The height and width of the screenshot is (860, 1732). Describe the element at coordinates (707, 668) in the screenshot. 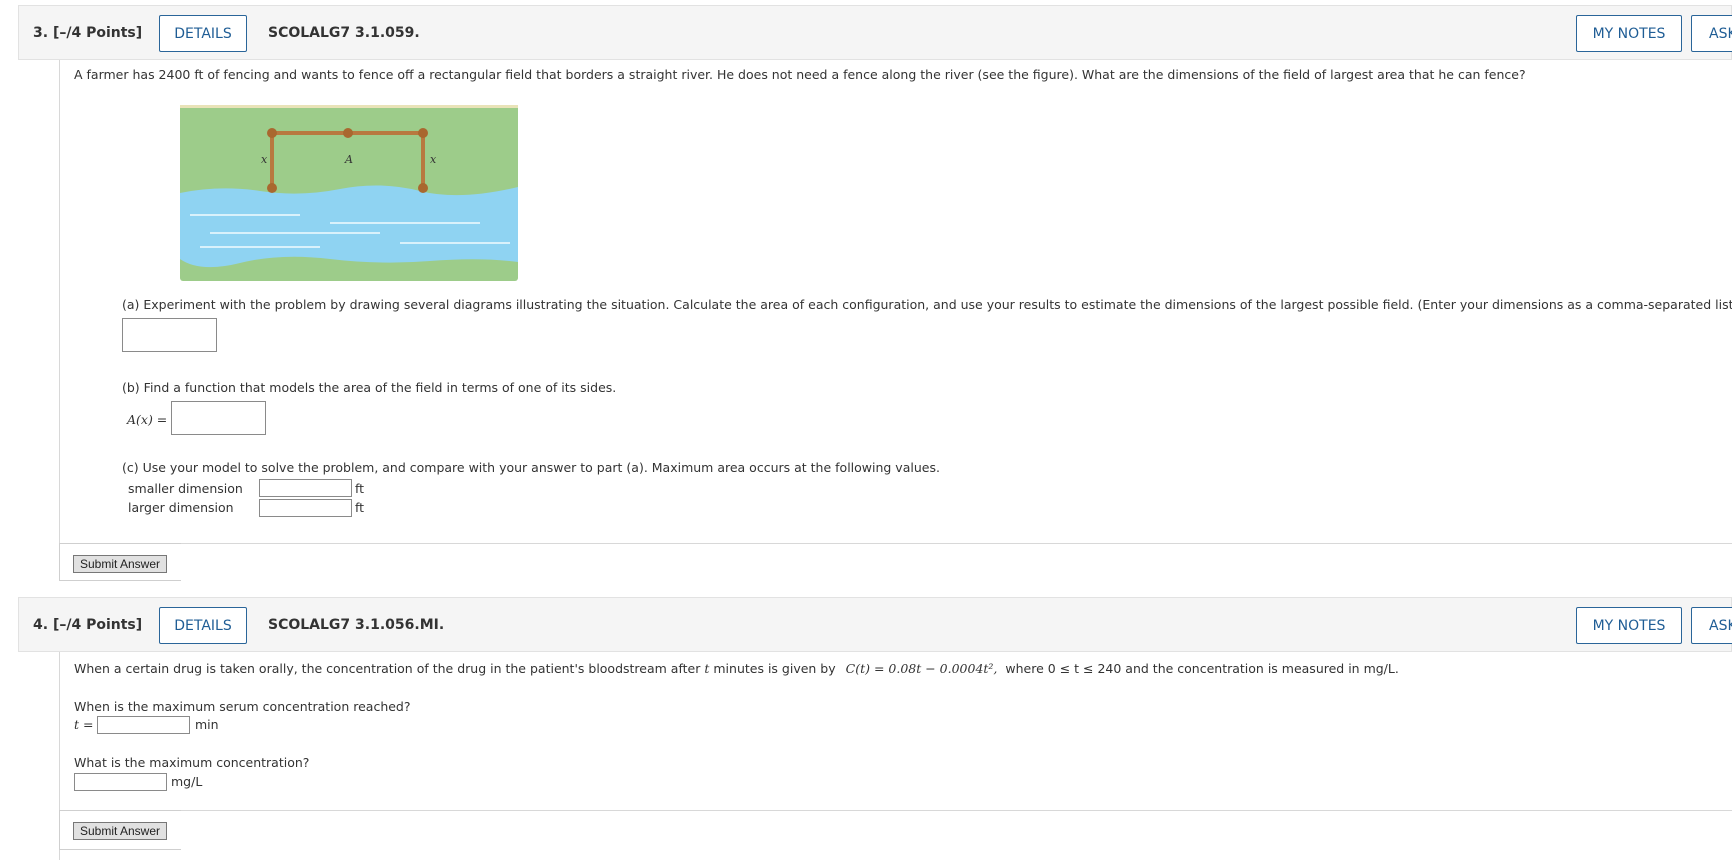

I see `var-t: t` at that location.